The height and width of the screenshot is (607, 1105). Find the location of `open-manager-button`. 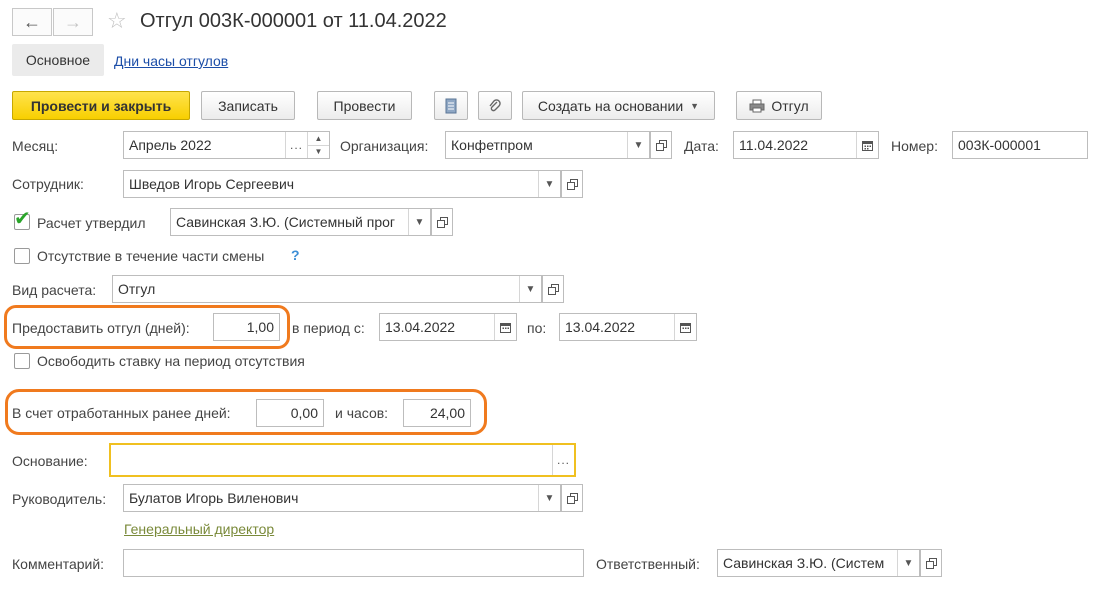

open-manager-button is located at coordinates (572, 498).